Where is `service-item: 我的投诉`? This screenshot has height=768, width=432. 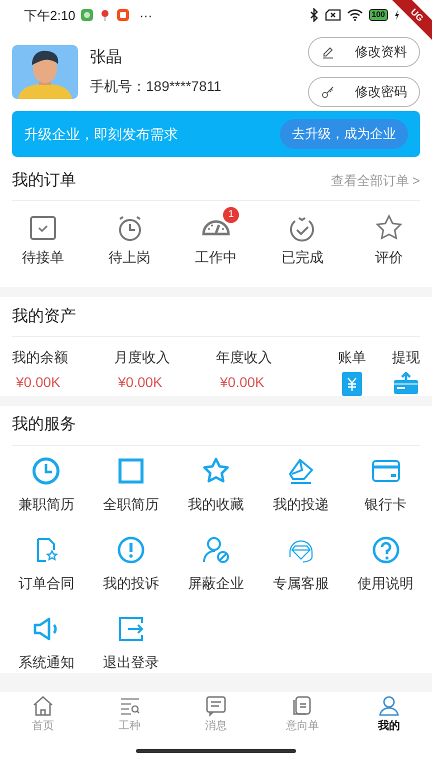 service-item: 我的投诉 is located at coordinates (131, 564).